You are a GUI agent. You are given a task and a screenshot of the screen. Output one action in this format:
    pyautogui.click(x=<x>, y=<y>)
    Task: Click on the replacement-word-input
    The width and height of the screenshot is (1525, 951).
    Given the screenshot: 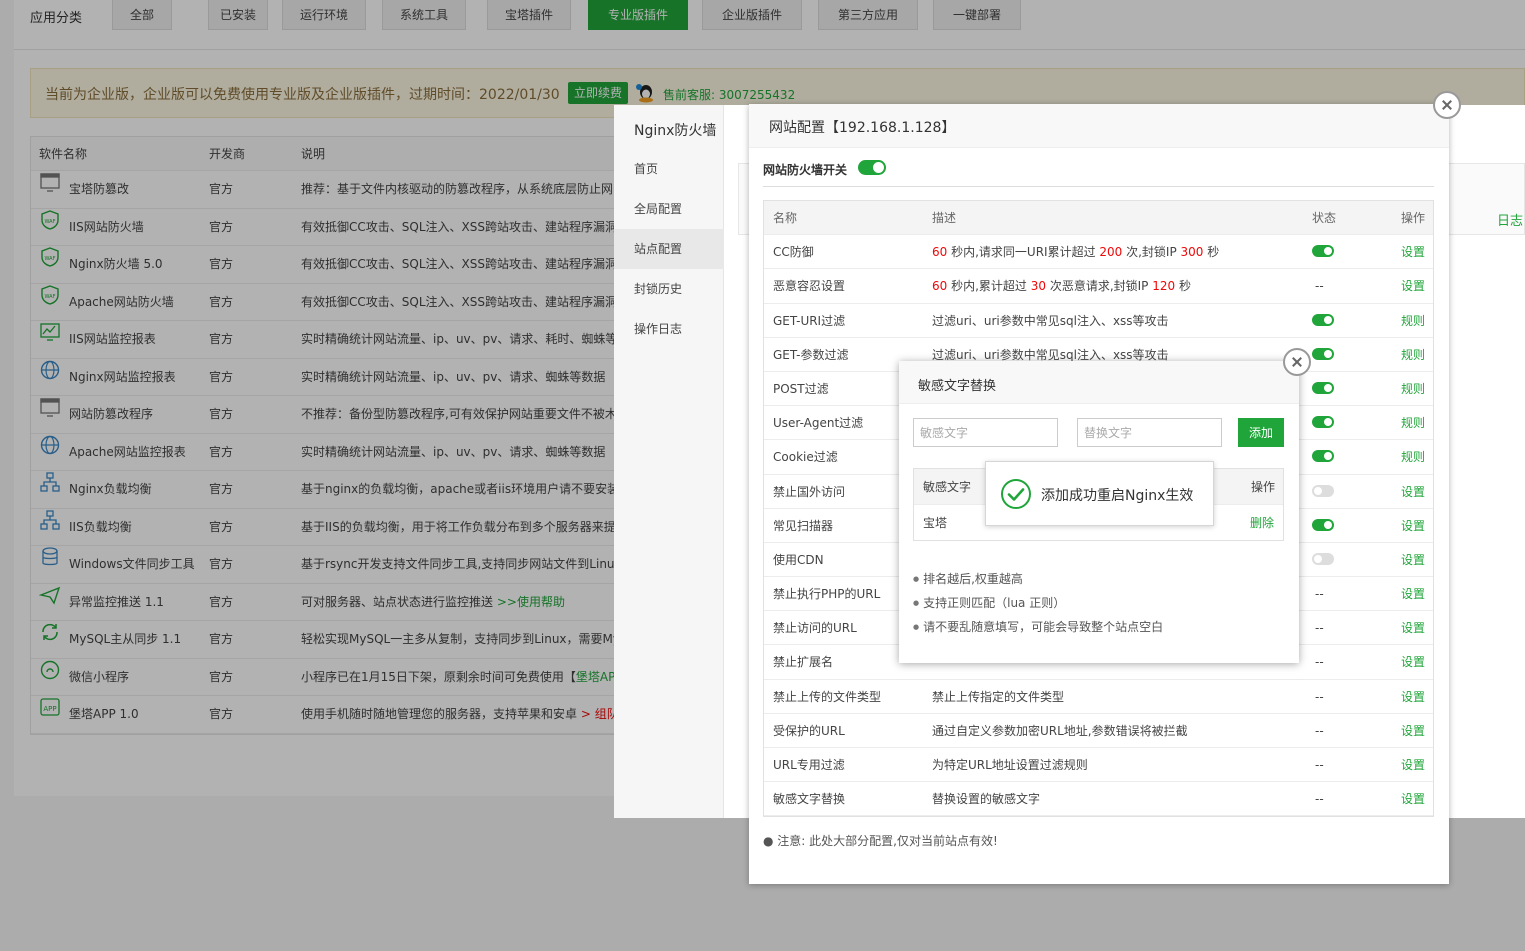 What is the action you would take?
    pyautogui.click(x=1149, y=432)
    